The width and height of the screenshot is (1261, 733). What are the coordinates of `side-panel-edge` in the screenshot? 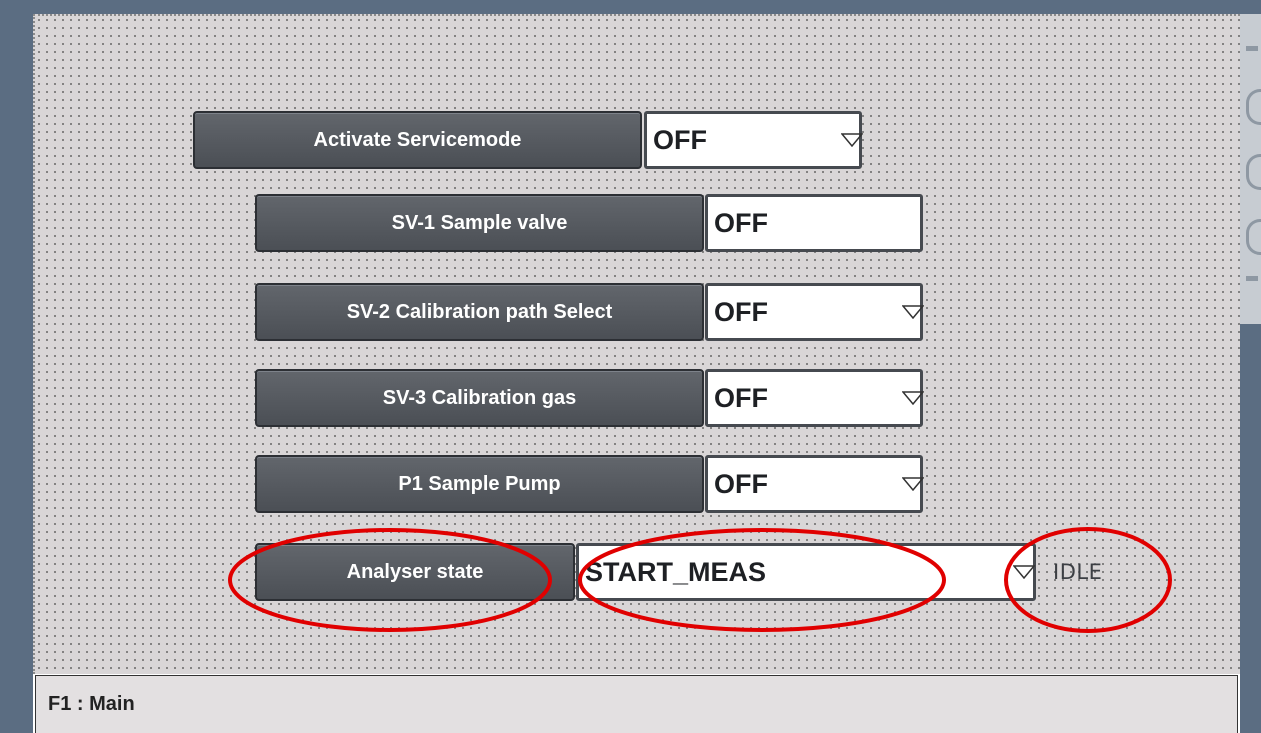 It's located at (1250, 169).